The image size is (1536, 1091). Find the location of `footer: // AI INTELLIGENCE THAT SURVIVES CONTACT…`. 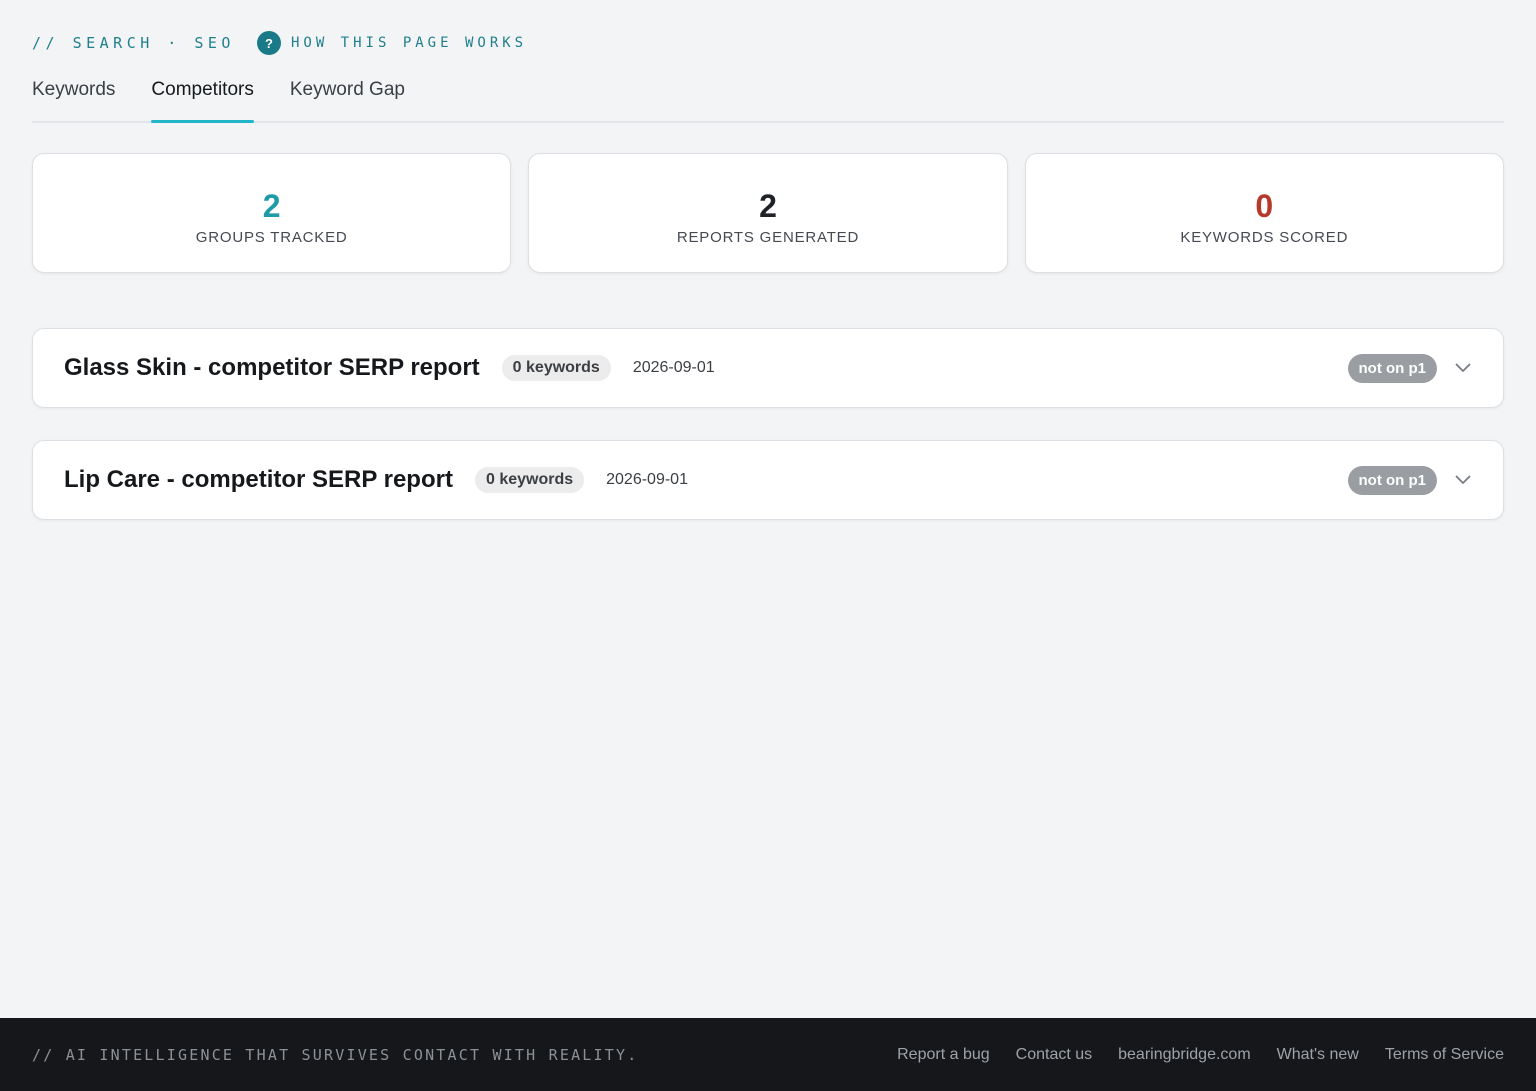

footer: // AI INTELLIGENCE THAT SURVIVES CONTACT… is located at coordinates (768, 1054).